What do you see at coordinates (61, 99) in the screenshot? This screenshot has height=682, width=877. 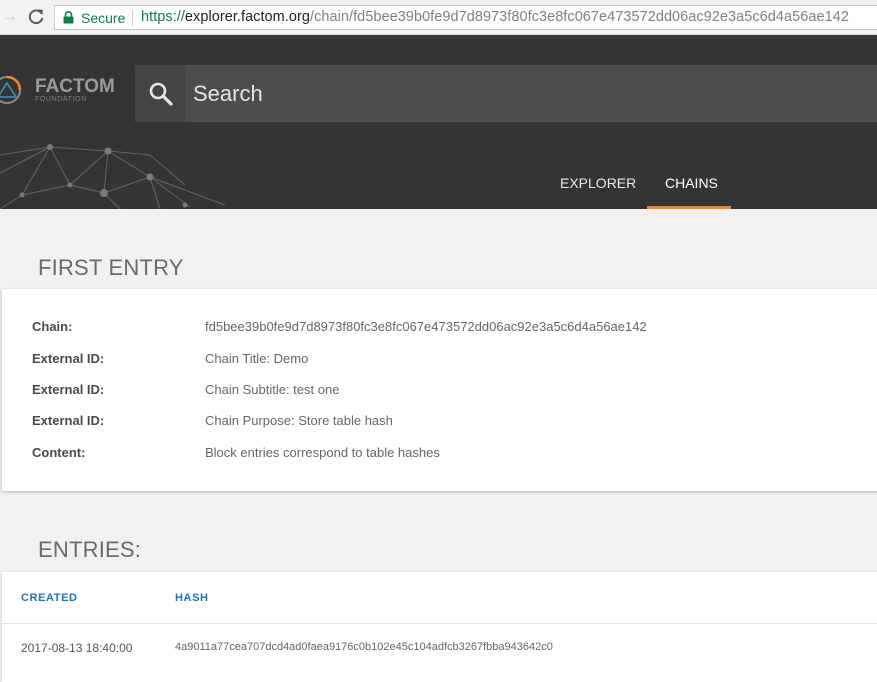 I see `logo-subtext: FOUNDATION` at bounding box center [61, 99].